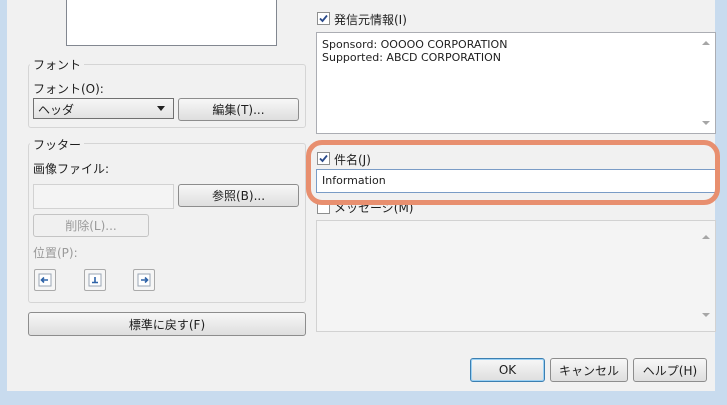 The width and height of the screenshot is (727, 405). I want to click on preview-box, so click(171, 23).